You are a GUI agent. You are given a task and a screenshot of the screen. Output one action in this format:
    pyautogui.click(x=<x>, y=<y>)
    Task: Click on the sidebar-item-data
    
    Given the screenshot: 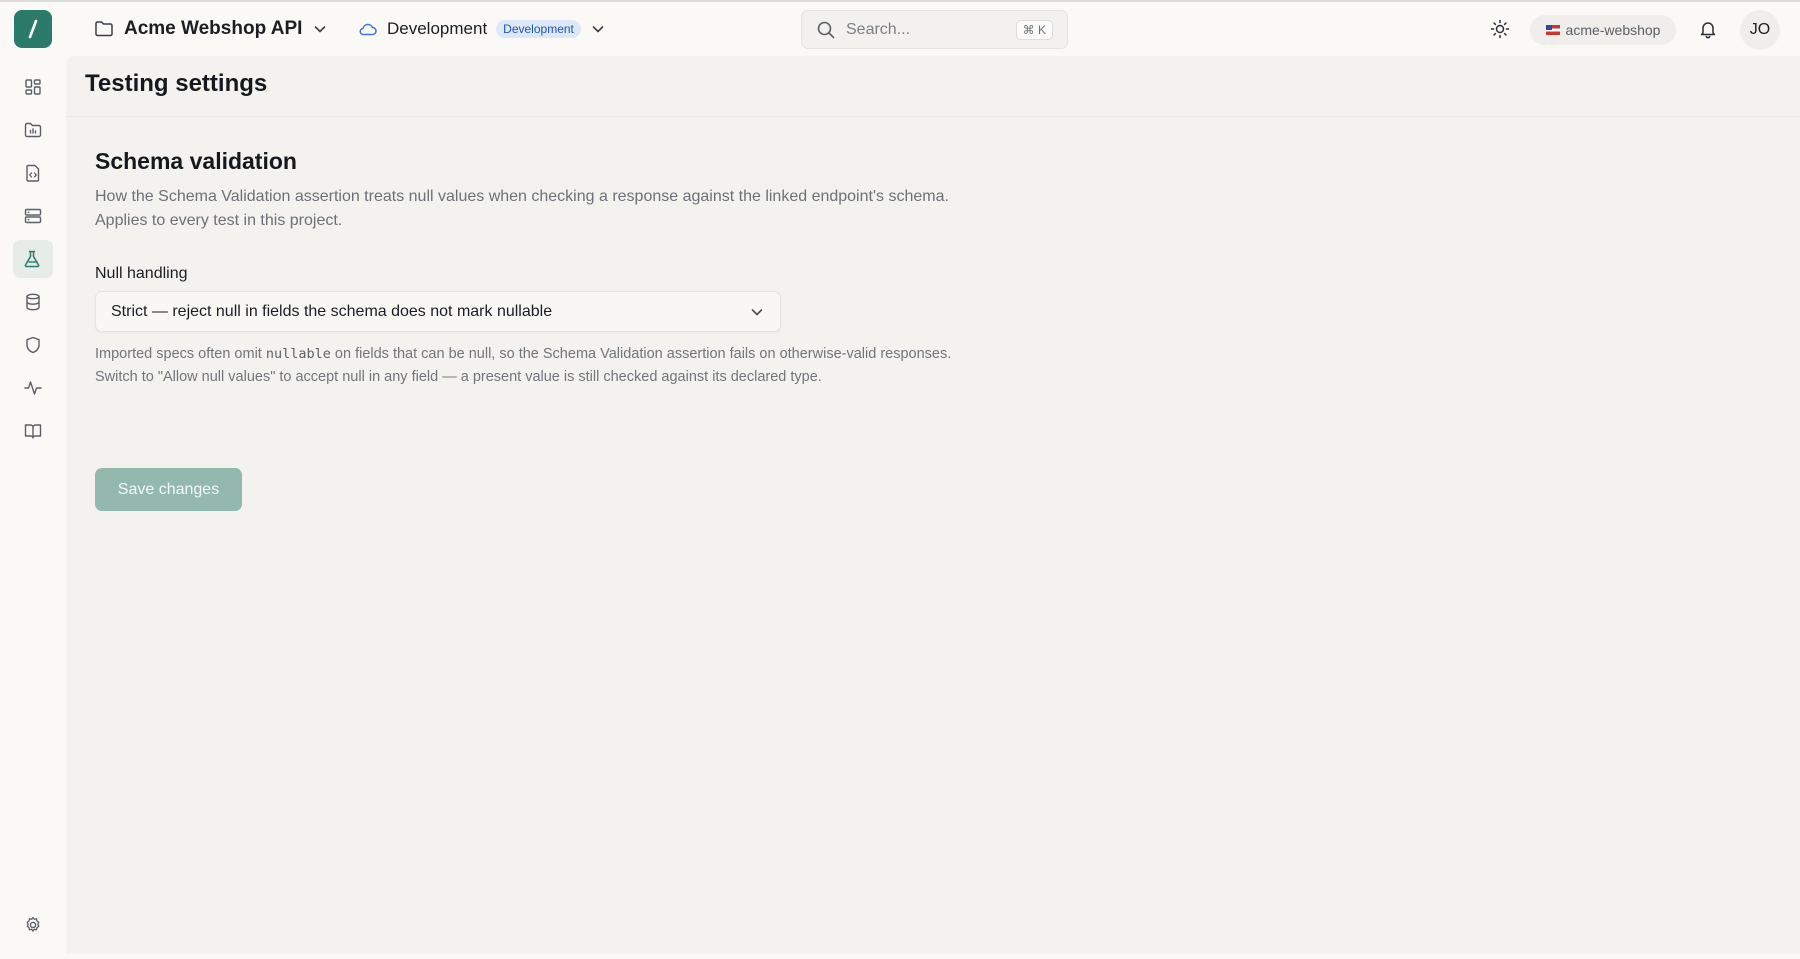 What is the action you would take?
    pyautogui.click(x=33, y=302)
    